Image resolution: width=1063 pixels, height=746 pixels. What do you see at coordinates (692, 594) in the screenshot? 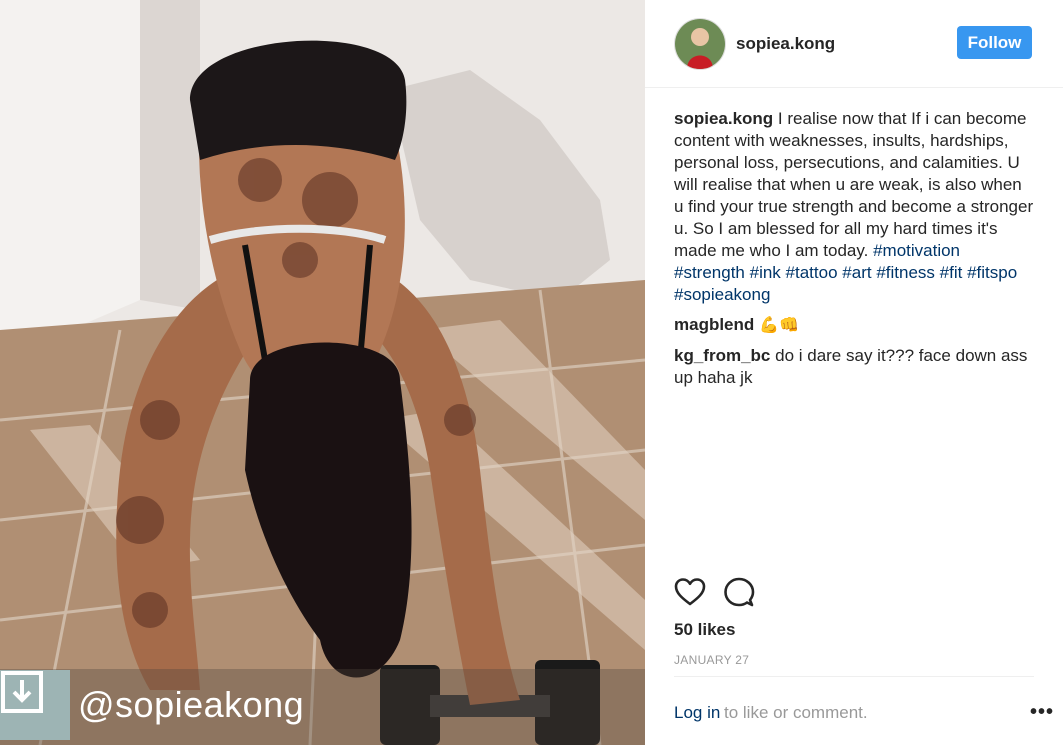
I see `heart-icon` at bounding box center [692, 594].